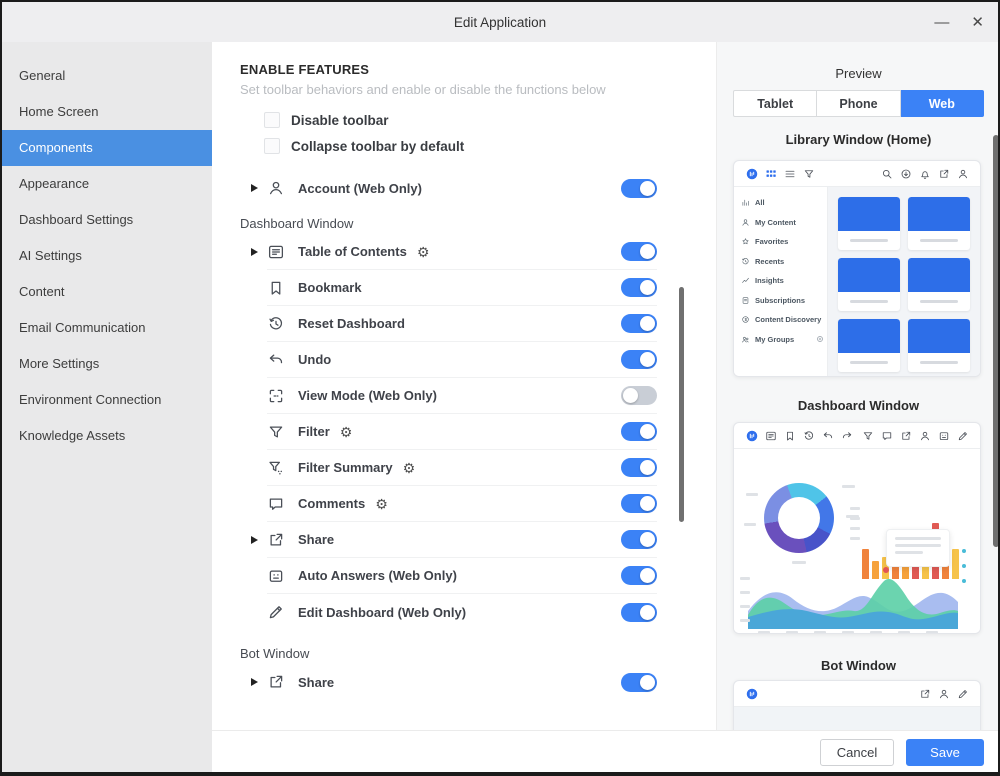 The image size is (1000, 776). Describe the element at coordinates (639, 188) in the screenshot. I see `toggle-account-web-only` at that location.